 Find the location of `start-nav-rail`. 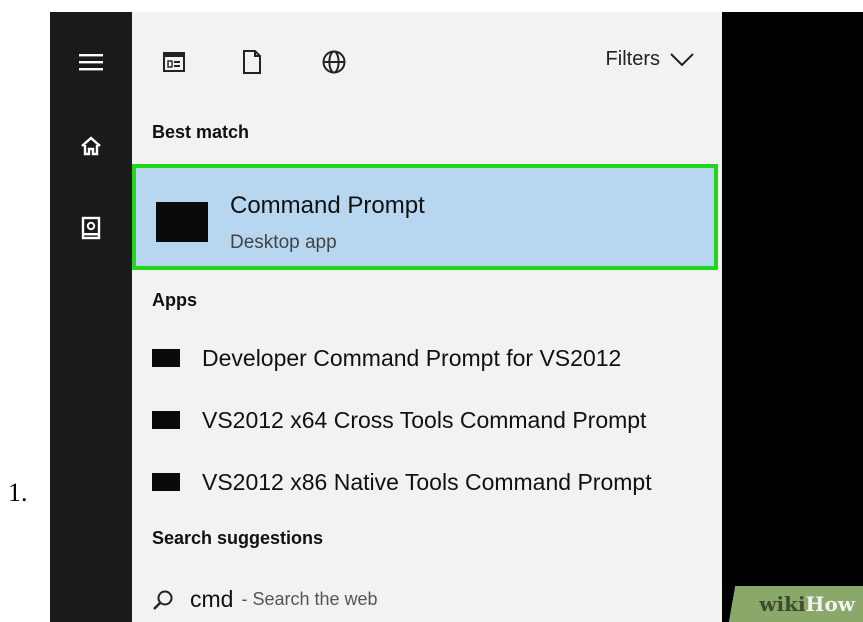

start-nav-rail is located at coordinates (91, 317).